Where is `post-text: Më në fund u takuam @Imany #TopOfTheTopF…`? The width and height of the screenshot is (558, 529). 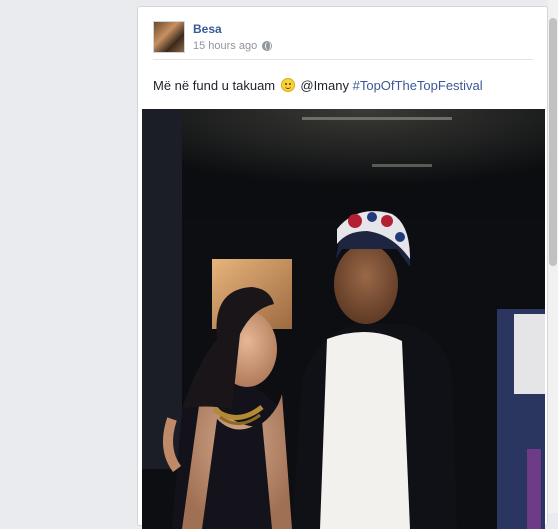 post-text: Më në fund u takuam @Imany #TopOfTheTopF… is located at coordinates (345, 85).